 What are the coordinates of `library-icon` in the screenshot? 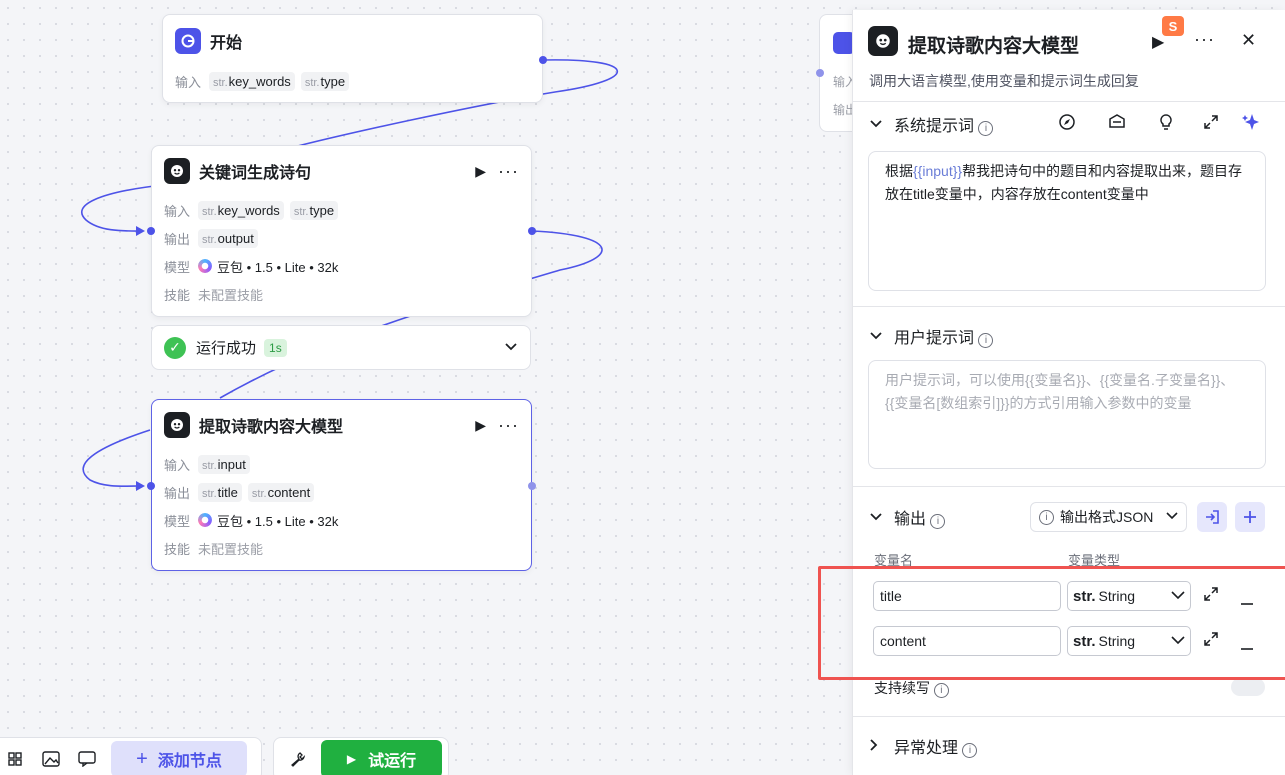 It's located at (1117, 124).